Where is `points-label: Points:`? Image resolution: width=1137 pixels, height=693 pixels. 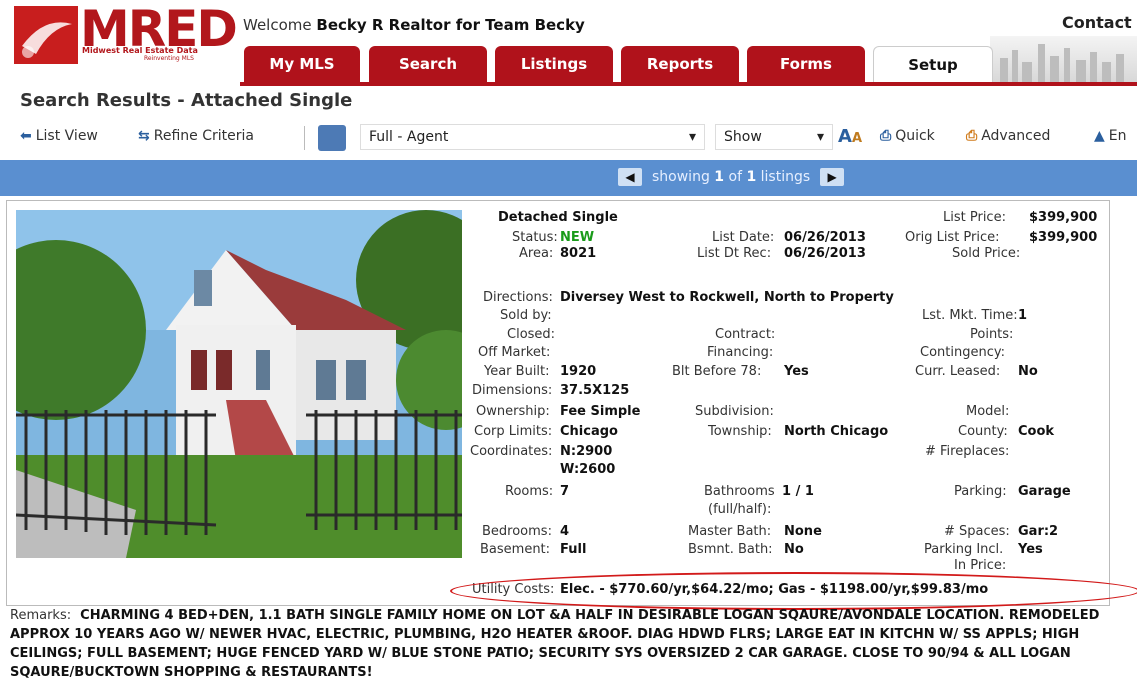 points-label: Points: is located at coordinates (992, 334).